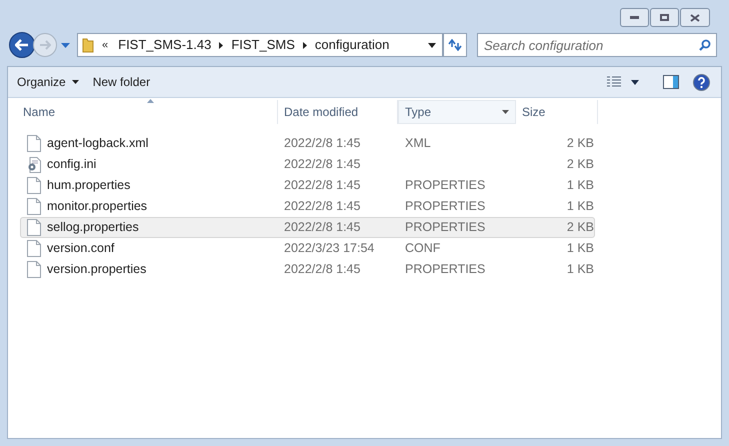  Describe the element at coordinates (105, 45) in the screenshot. I see `overflow-chevron: «` at that location.